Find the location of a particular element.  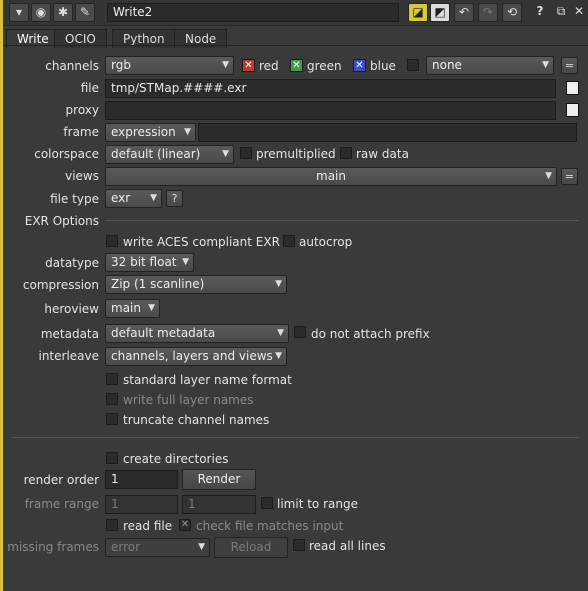

exr-options-separator is located at coordinates (342, 220).